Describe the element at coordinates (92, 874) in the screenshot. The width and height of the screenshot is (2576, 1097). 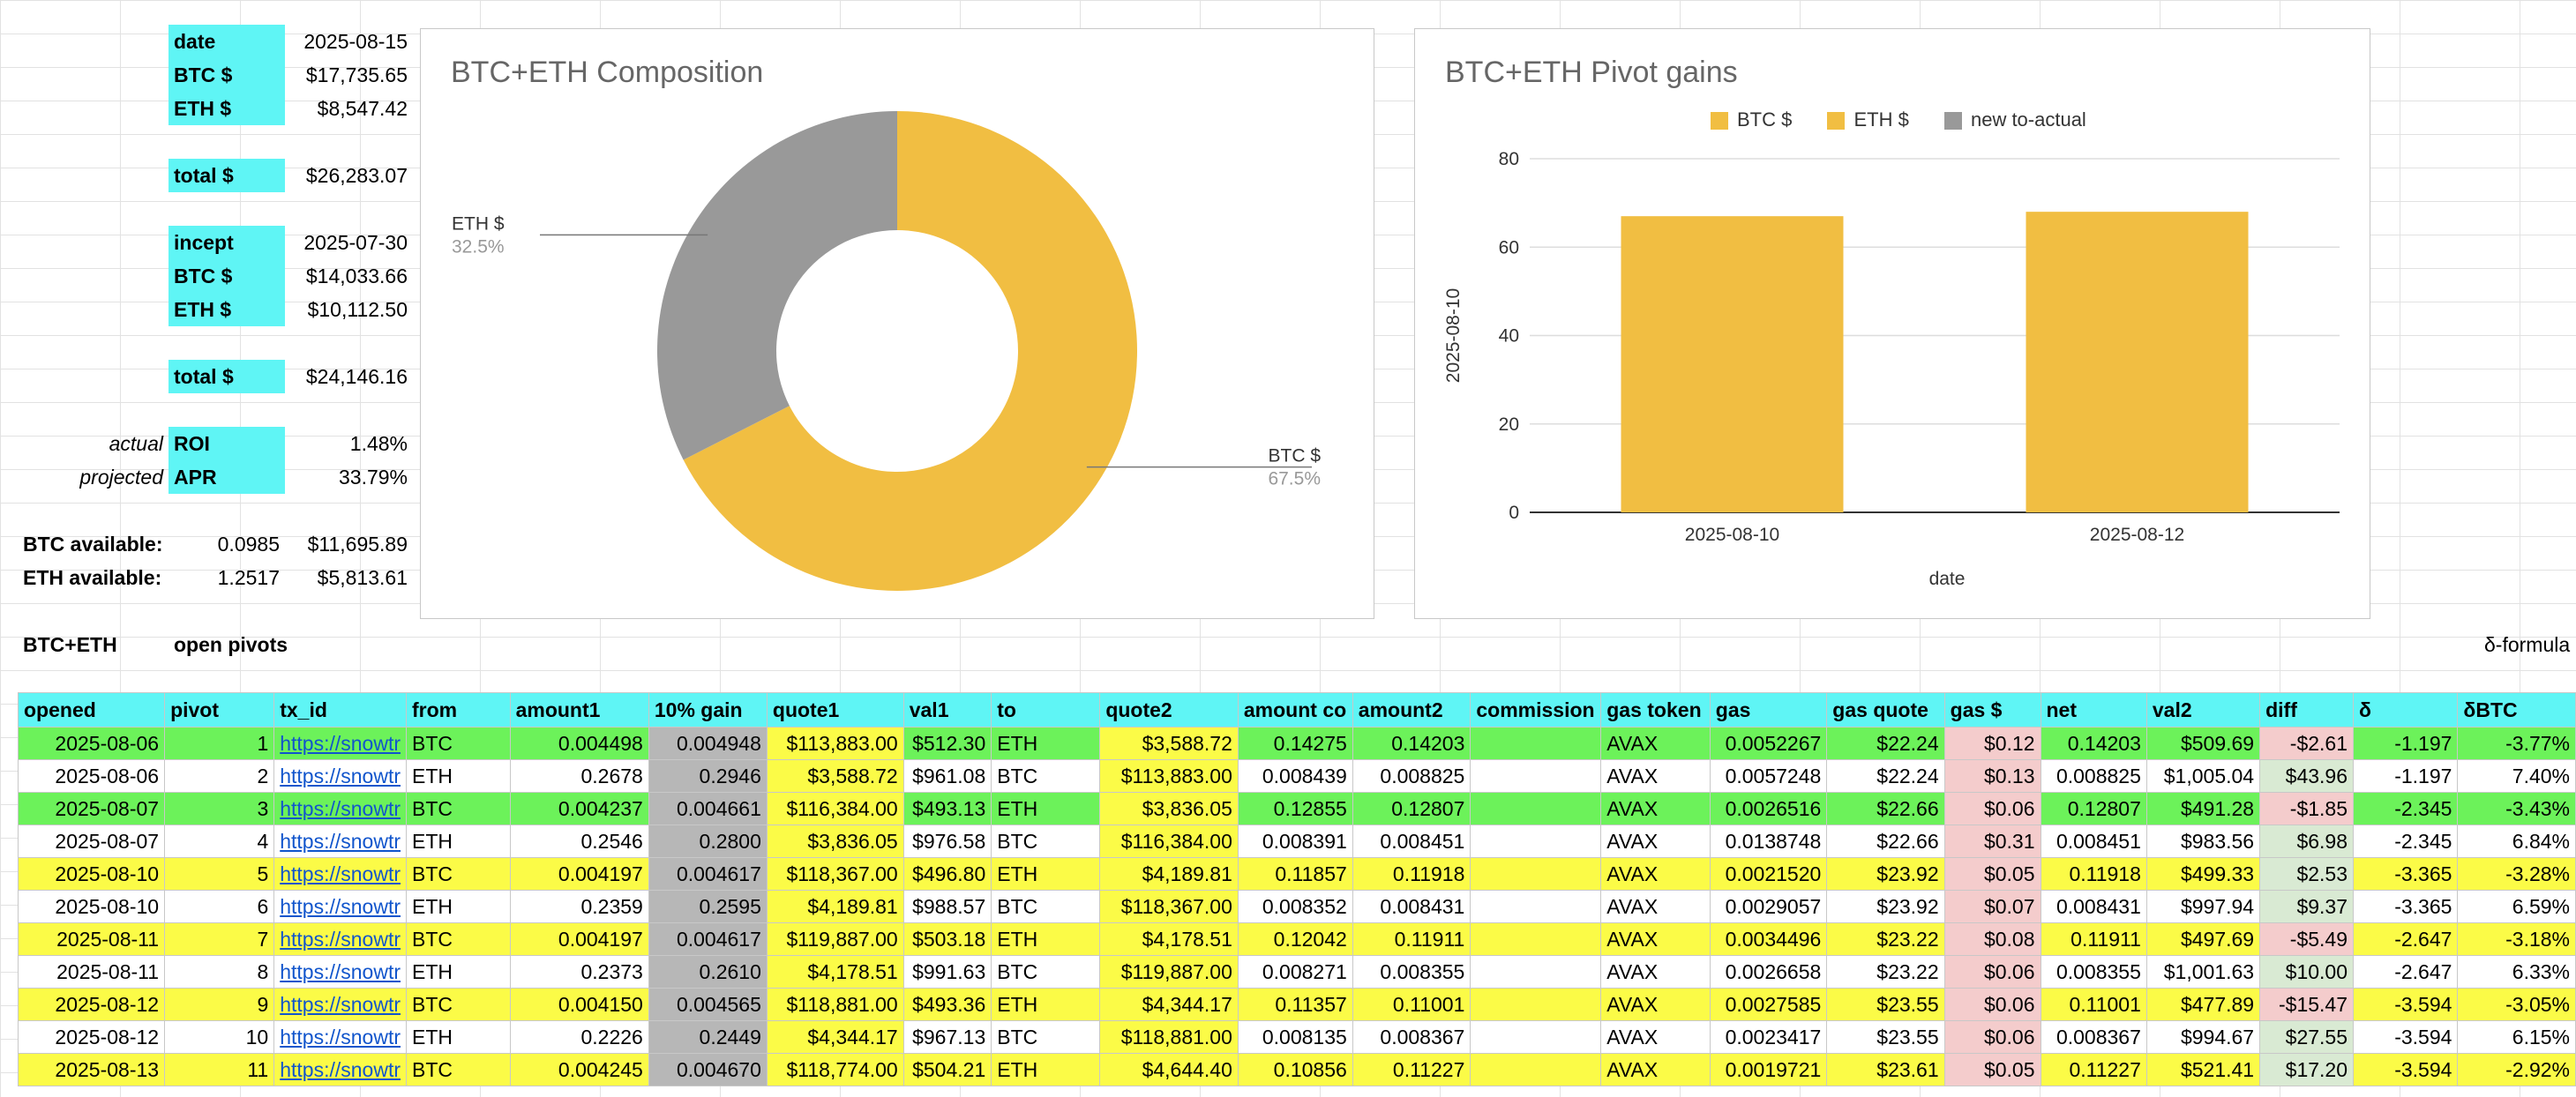
I see `table-cell: 2025-08-10` at that location.